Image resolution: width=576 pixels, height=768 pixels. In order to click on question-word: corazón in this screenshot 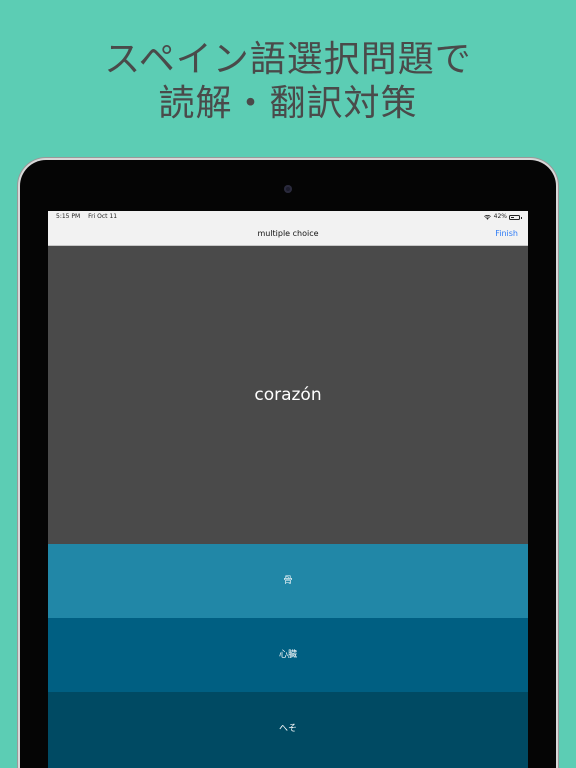, I will do `click(288, 395)`.